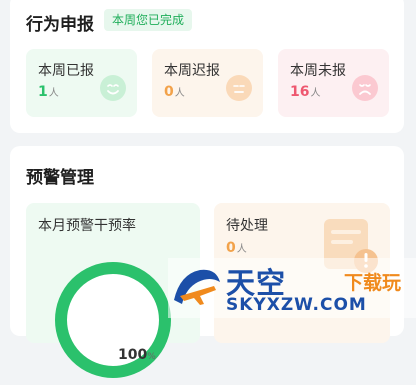  What do you see at coordinates (296, 305) in the screenshot?
I see `watermark-url: SKYXZW.COM` at bounding box center [296, 305].